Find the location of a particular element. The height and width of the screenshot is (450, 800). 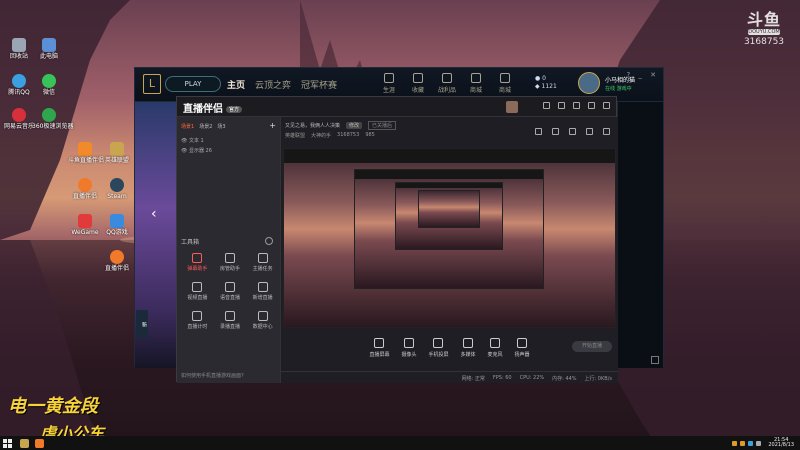

start-button is located at coordinates (7, 443).